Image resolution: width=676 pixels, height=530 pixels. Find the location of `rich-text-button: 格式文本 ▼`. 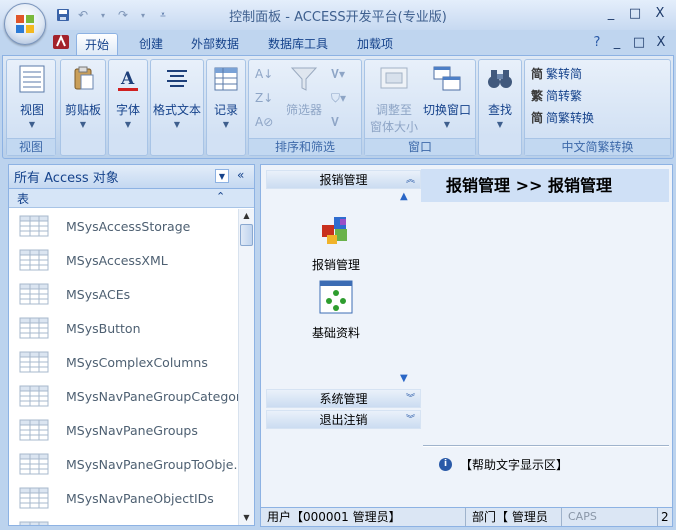

rich-text-button: 格式文本 ▼ is located at coordinates (177, 96).